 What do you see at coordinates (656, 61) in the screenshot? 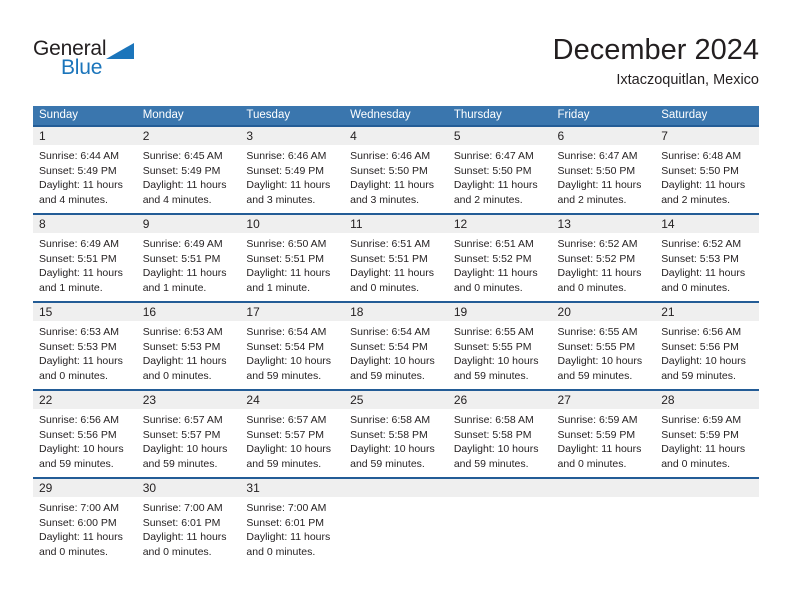
I see `title-block: December 2024 Ixtaczoquitlan, Mexico` at bounding box center [656, 61].